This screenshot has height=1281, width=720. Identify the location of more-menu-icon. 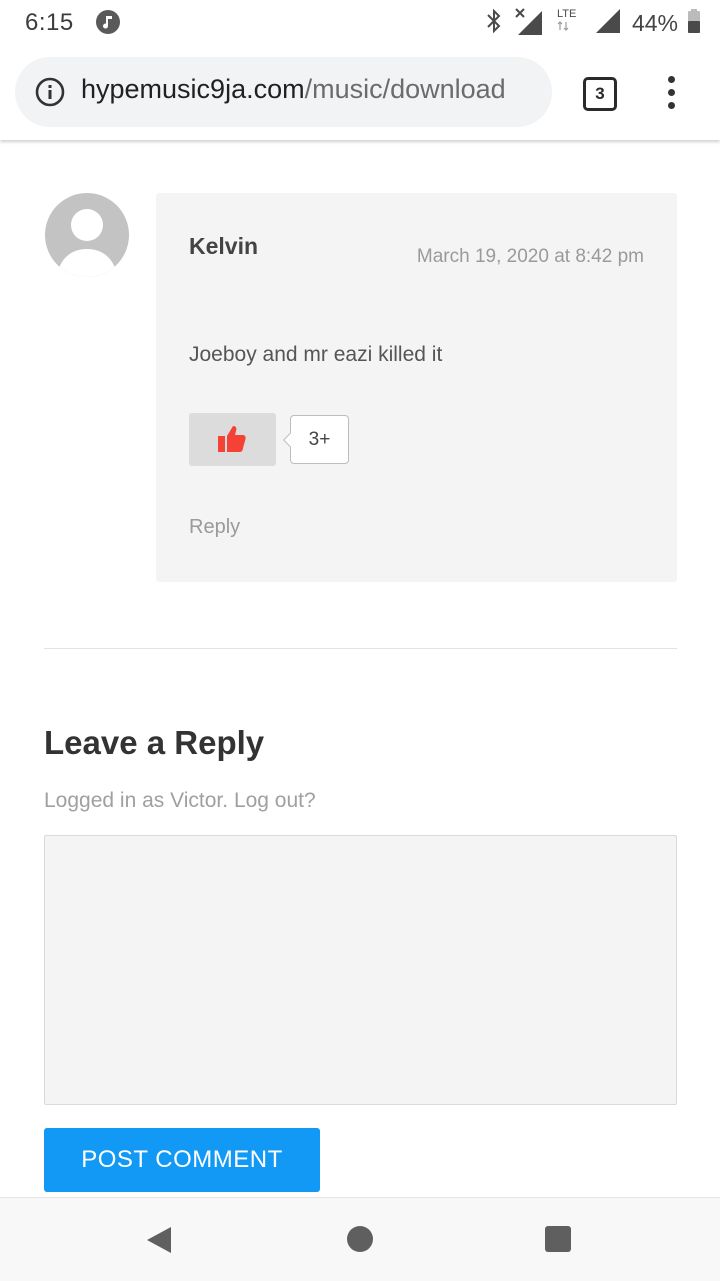
(671, 94).